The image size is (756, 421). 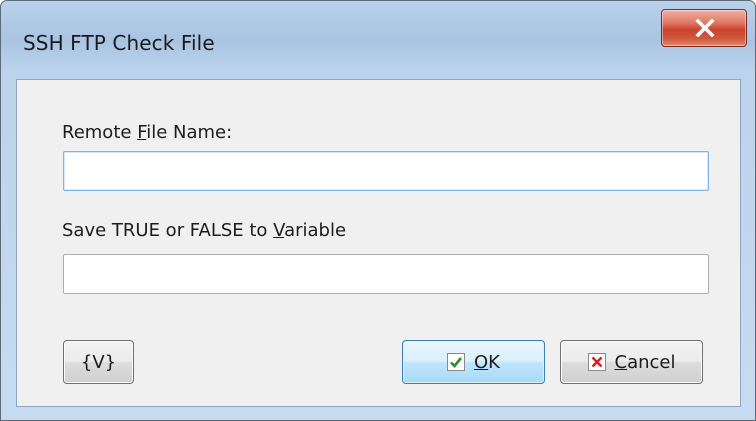 What do you see at coordinates (487, 362) in the screenshot?
I see `ok-label: OK` at bounding box center [487, 362].